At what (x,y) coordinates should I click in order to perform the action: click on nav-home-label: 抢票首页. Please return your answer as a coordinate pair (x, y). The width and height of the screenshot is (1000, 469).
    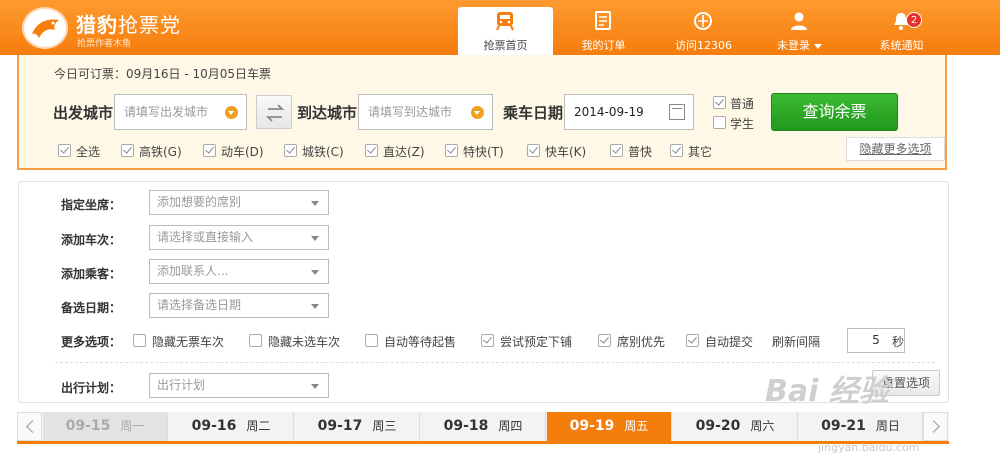
    Looking at the image, I should click on (505, 45).